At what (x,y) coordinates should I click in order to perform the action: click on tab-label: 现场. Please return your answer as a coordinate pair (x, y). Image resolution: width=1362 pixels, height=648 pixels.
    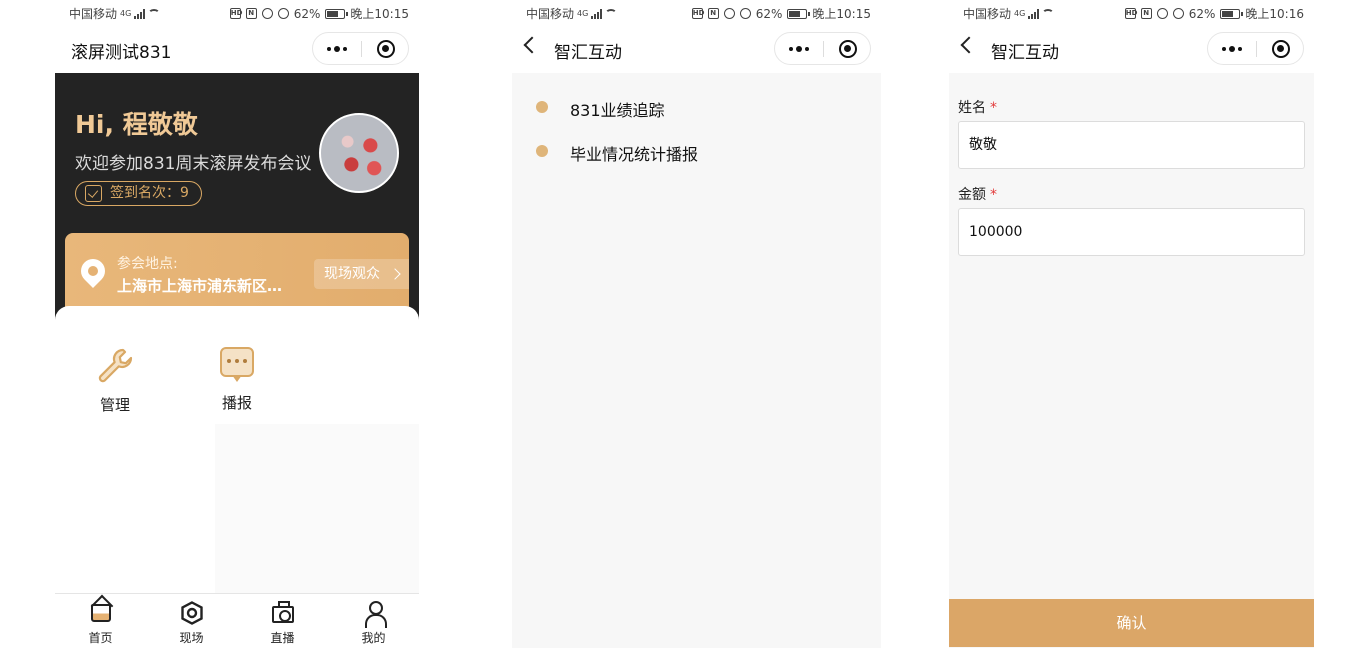
    Looking at the image, I should click on (191, 638).